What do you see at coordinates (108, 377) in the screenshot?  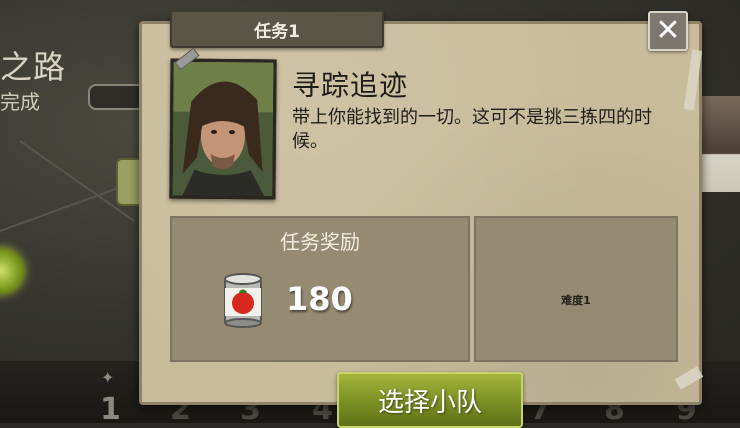 I see `star-icon: ✦` at bounding box center [108, 377].